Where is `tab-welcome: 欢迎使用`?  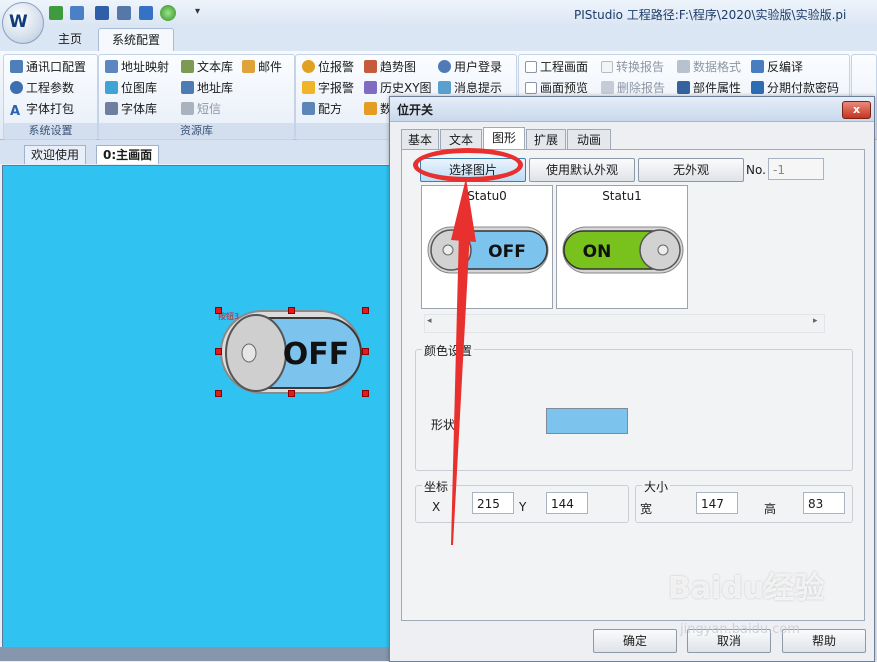
tab-welcome: 欢迎使用 is located at coordinates (55, 154).